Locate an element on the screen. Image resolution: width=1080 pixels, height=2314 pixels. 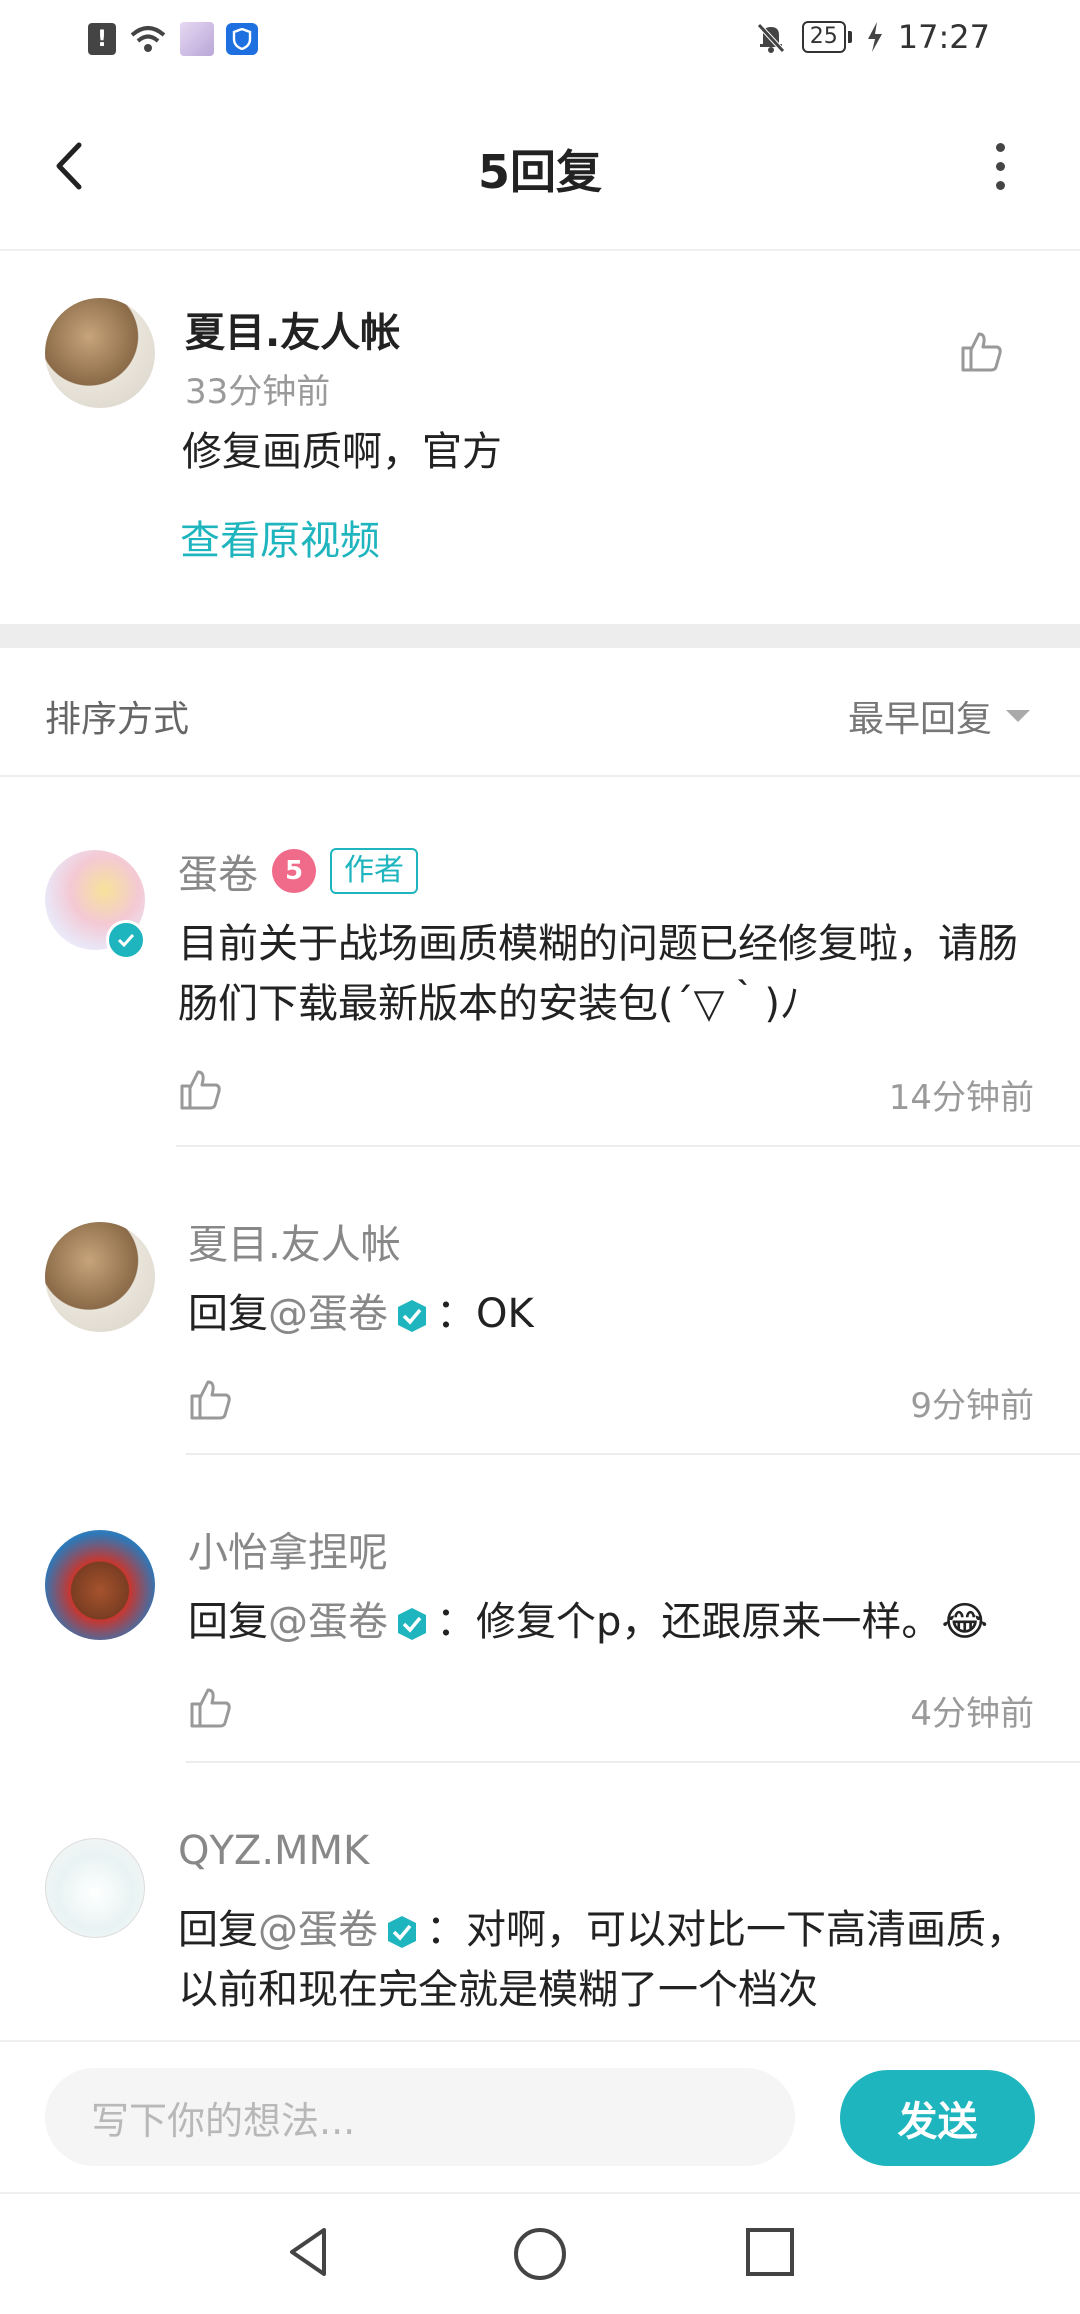
nav-back-icon is located at coordinates (308, 2252).